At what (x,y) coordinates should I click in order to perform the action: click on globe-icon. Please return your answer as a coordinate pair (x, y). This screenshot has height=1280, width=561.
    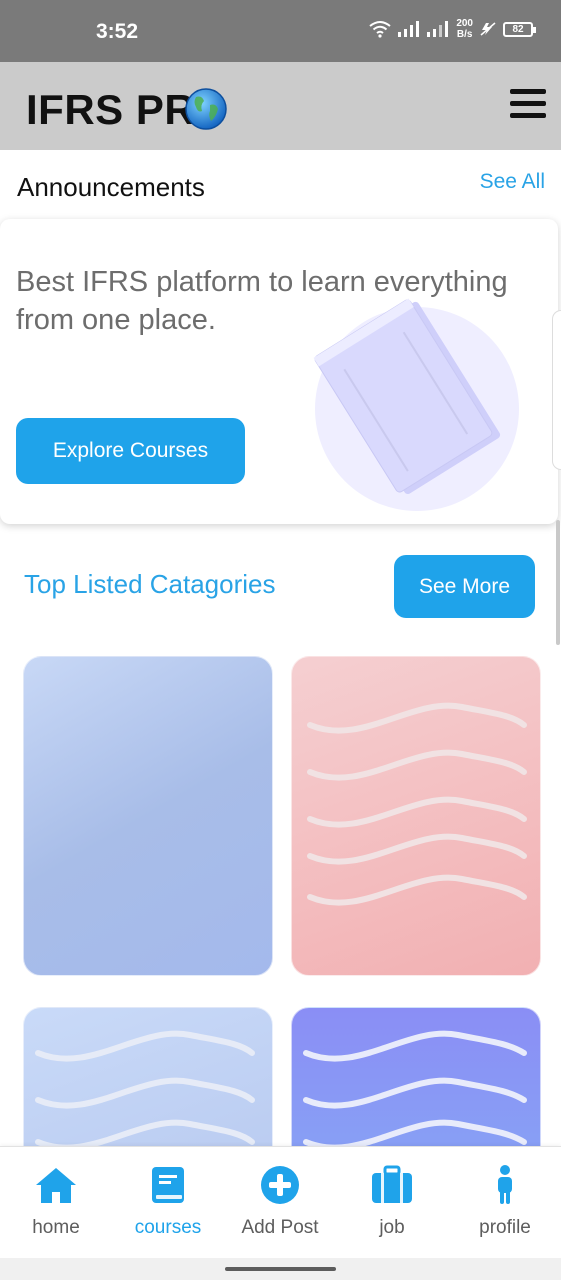
    Looking at the image, I should click on (206, 109).